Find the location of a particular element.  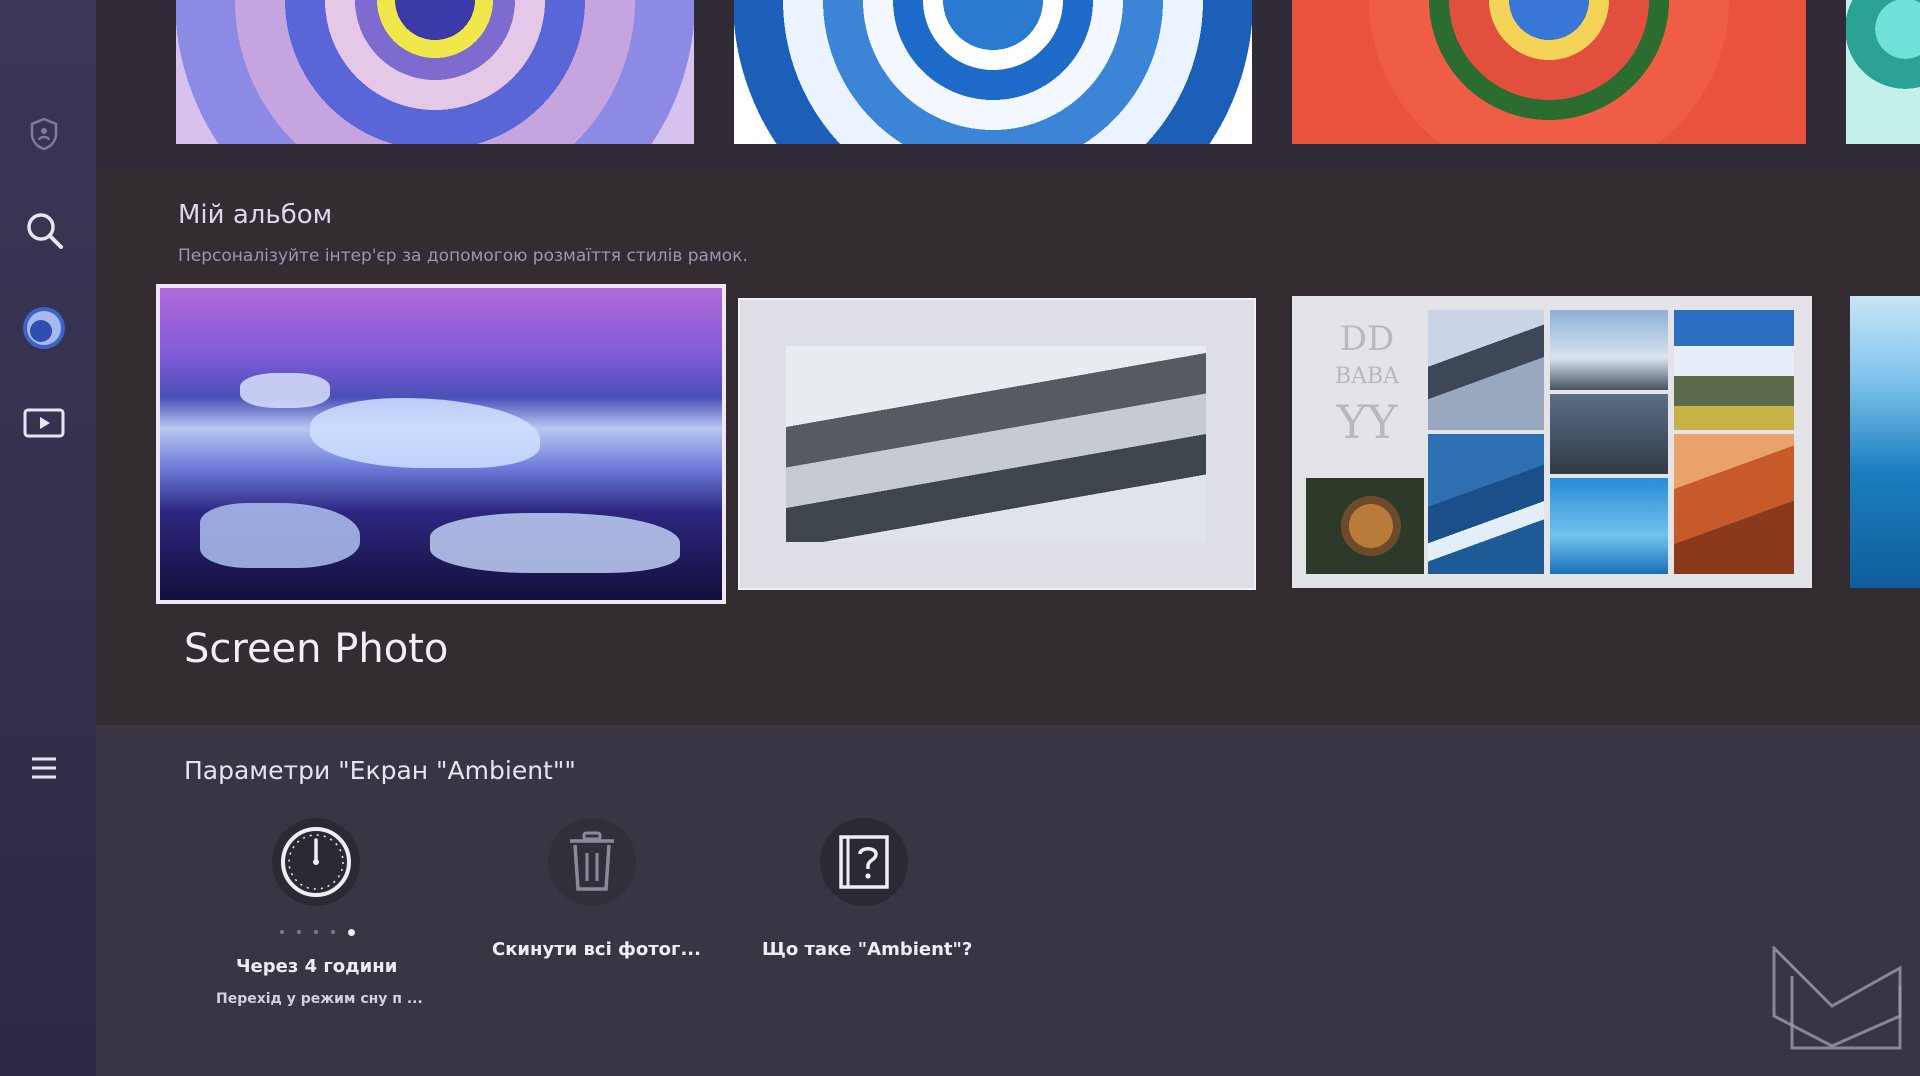

watermark-logo-icon is located at coordinates (1837, 998).